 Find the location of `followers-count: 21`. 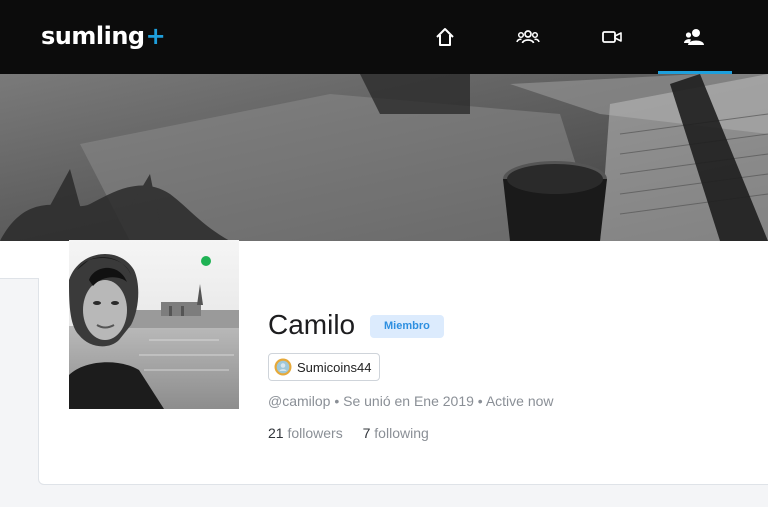

followers-count: 21 is located at coordinates (276, 433).